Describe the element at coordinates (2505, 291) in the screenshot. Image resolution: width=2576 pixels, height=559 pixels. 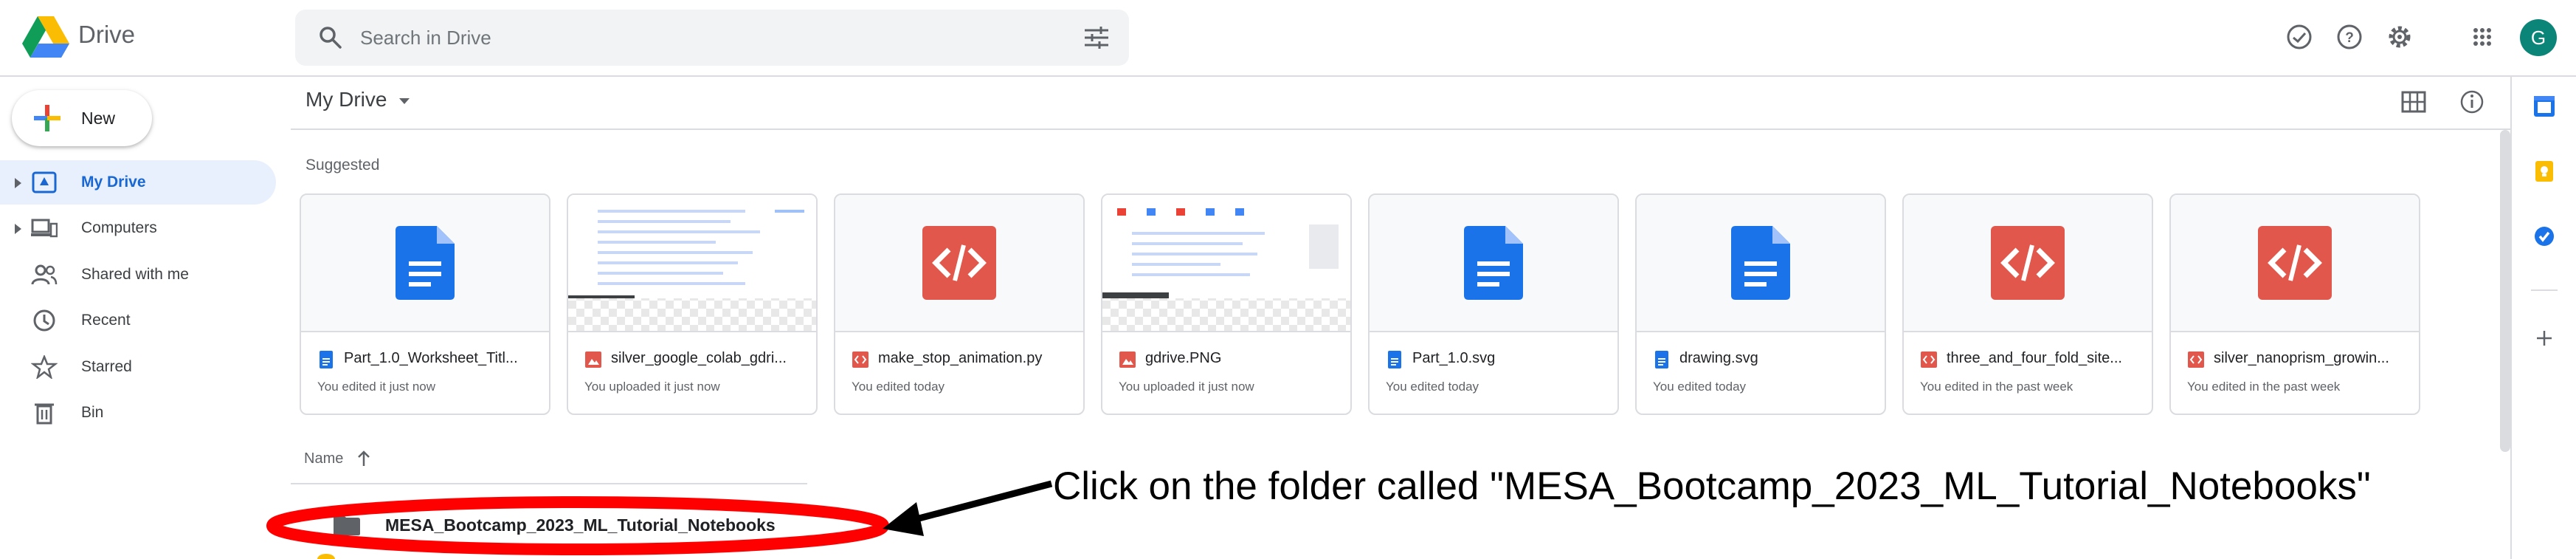
I see `scrollbar` at that location.